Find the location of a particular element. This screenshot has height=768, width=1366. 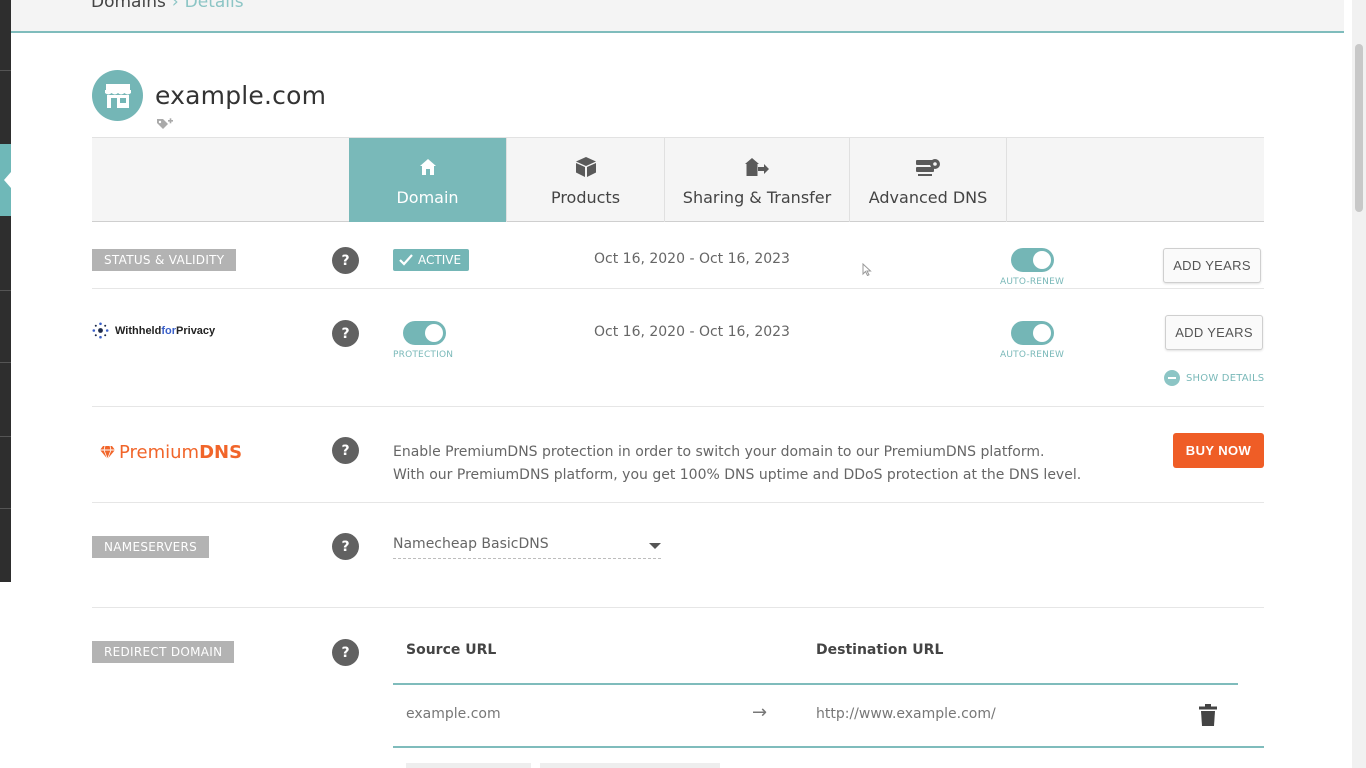

house-arrow-icon is located at coordinates (757, 167).